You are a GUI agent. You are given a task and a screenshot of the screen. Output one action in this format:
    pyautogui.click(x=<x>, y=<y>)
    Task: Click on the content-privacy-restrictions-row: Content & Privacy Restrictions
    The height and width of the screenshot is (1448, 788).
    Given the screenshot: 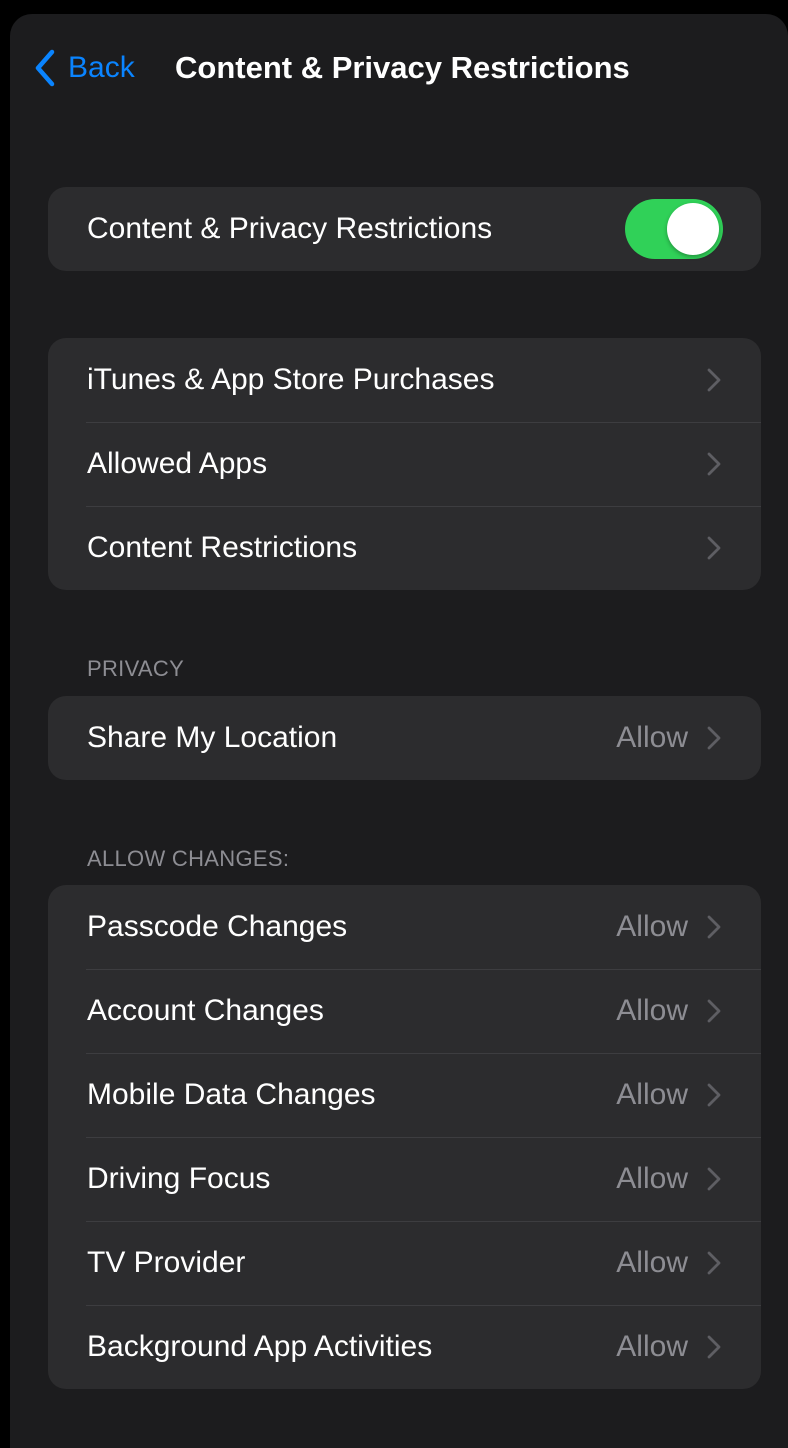 What is the action you would take?
    pyautogui.click(x=404, y=229)
    